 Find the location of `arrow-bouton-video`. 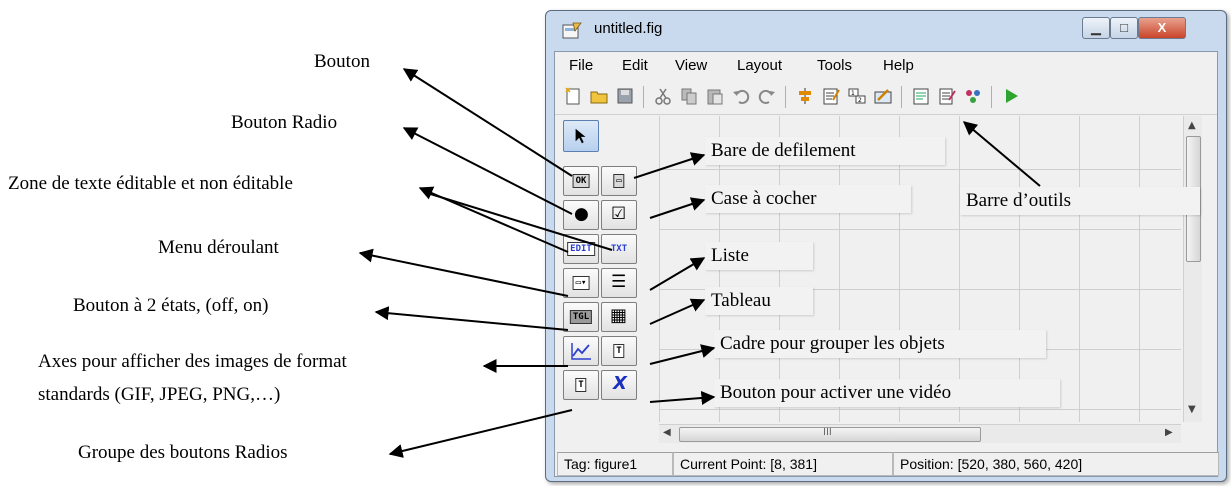

arrow-bouton-video is located at coordinates (682, 398).